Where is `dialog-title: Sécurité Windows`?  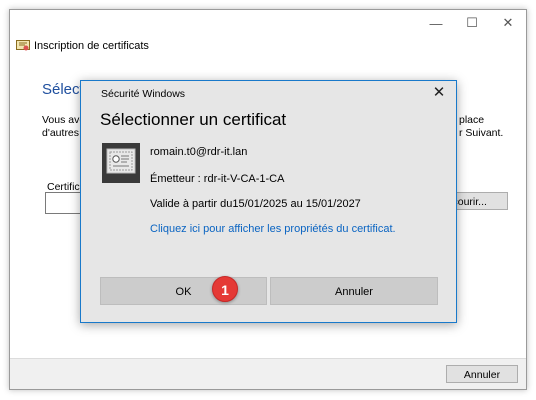
dialog-title: Sécurité Windows is located at coordinates (143, 94).